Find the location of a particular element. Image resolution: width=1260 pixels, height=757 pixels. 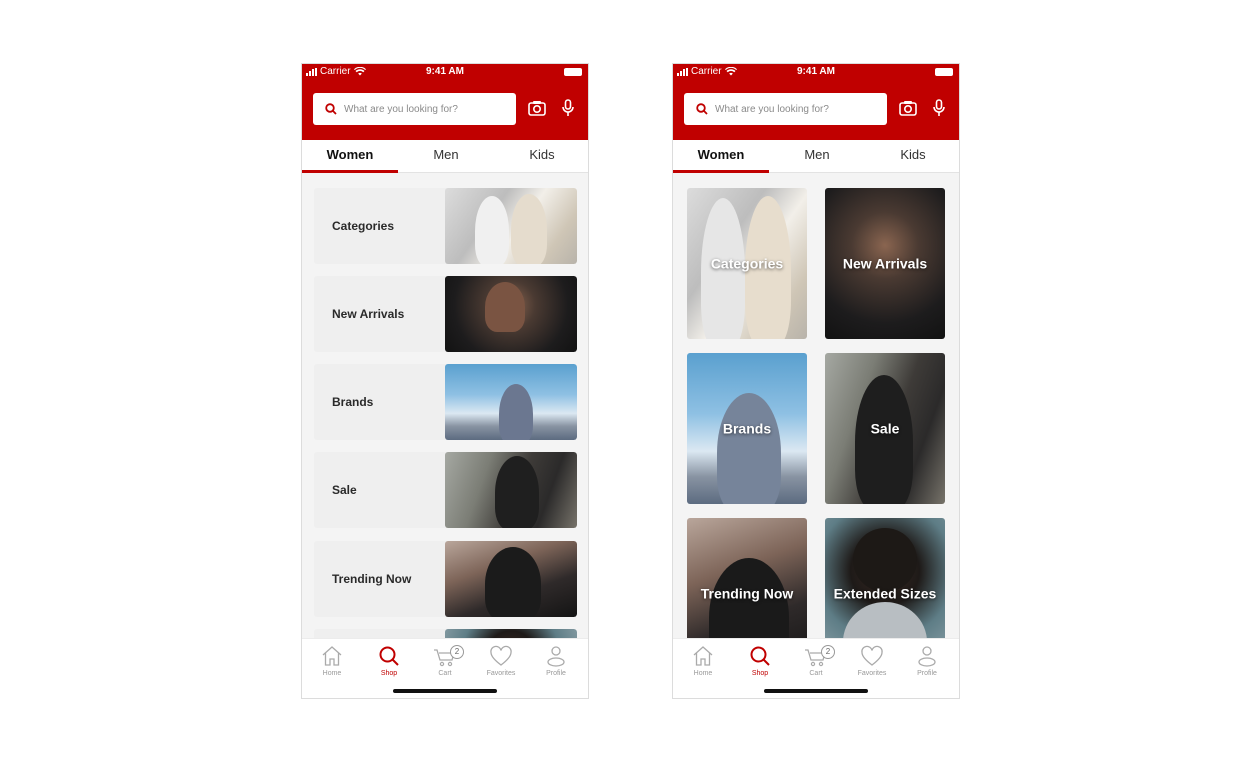

grid-card-categories: Categories is located at coordinates (747, 263).